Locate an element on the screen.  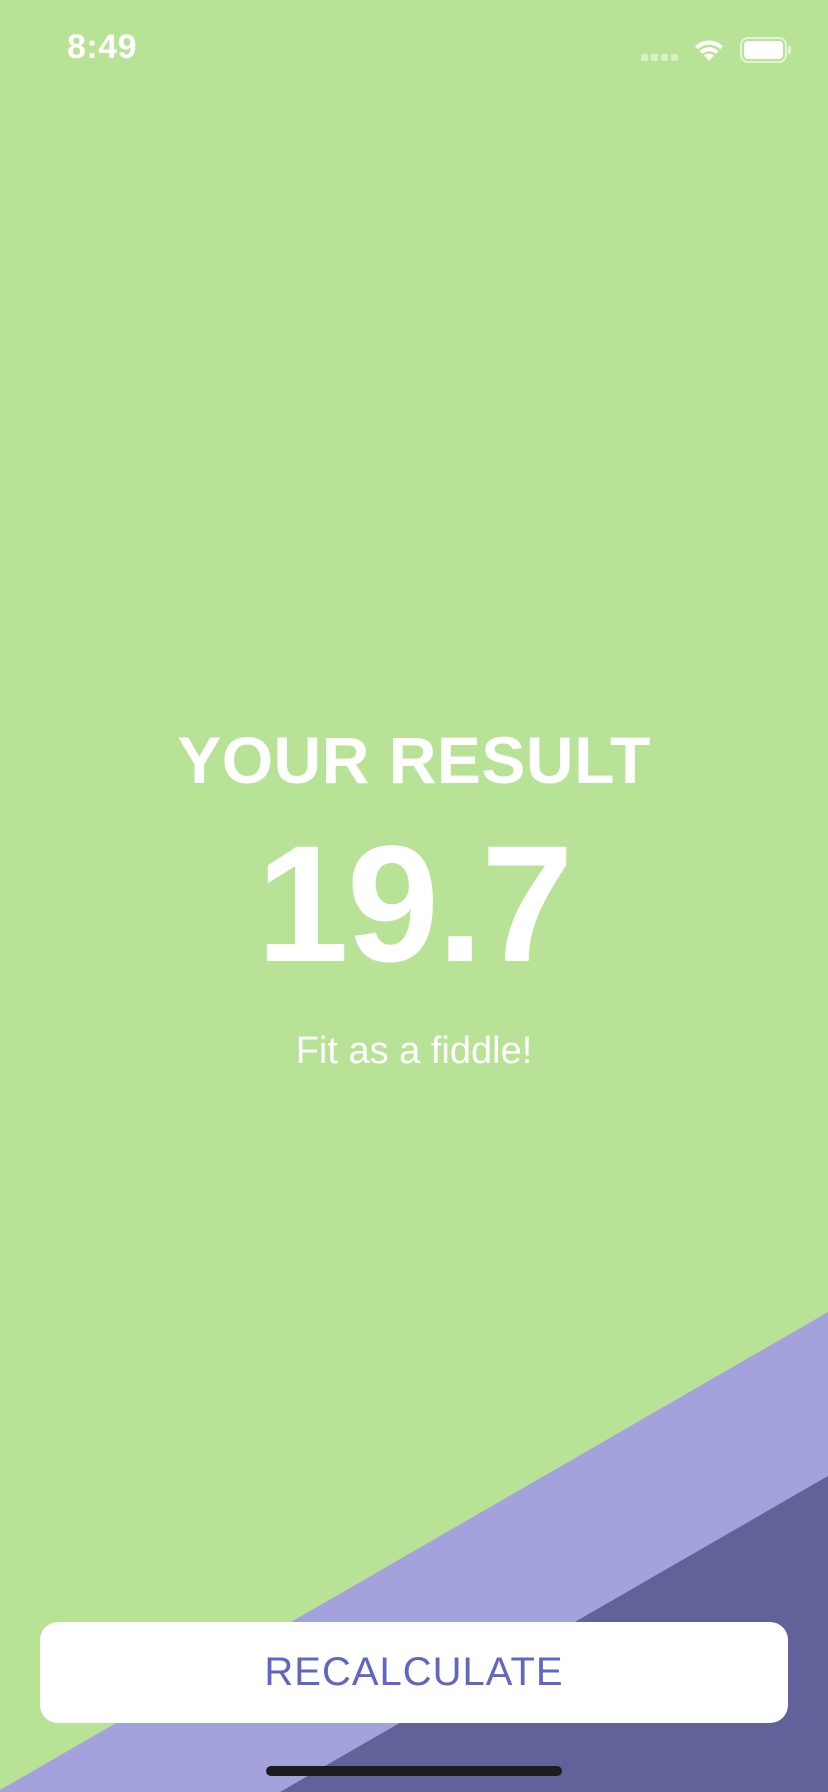
status-icons is located at coordinates (716, 50).